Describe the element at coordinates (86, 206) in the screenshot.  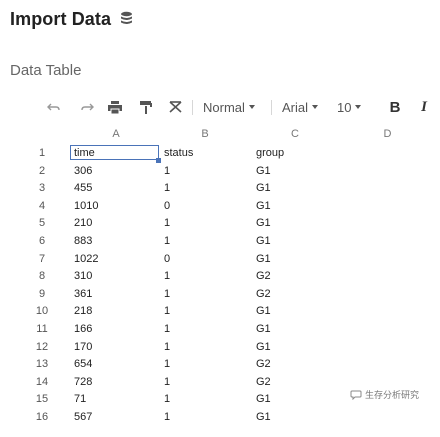
I see `cell-a: 1010` at that location.